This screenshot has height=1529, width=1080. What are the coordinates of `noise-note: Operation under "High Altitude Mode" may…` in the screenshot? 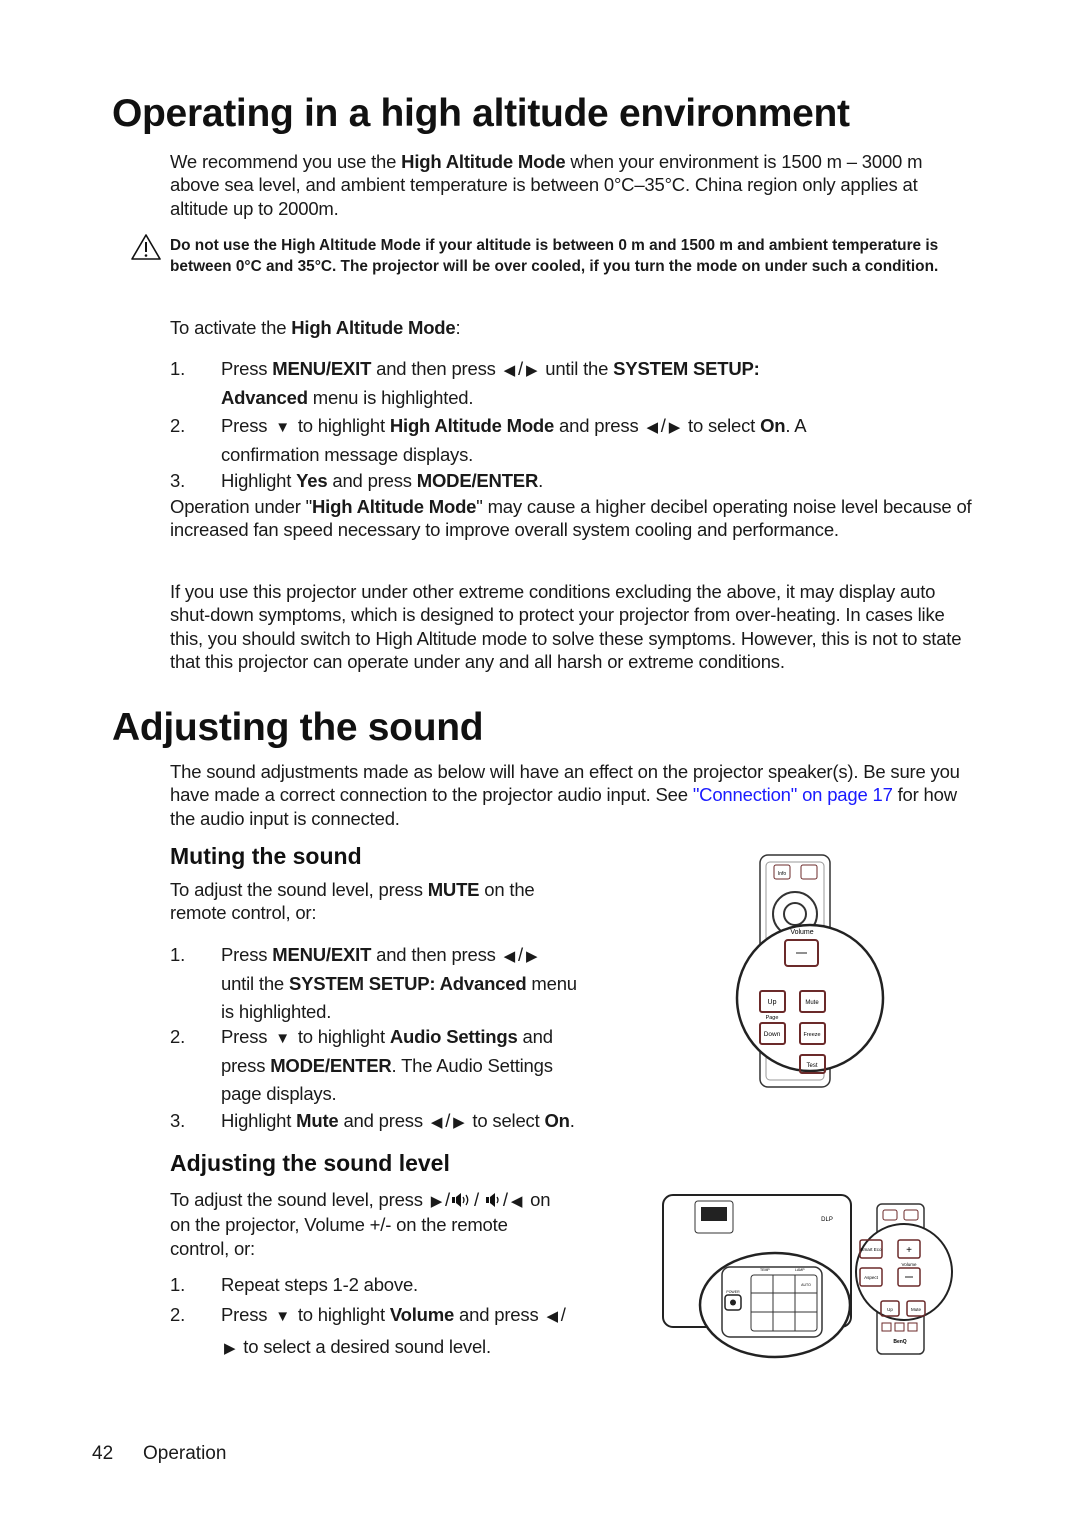 It's located at (572, 518).